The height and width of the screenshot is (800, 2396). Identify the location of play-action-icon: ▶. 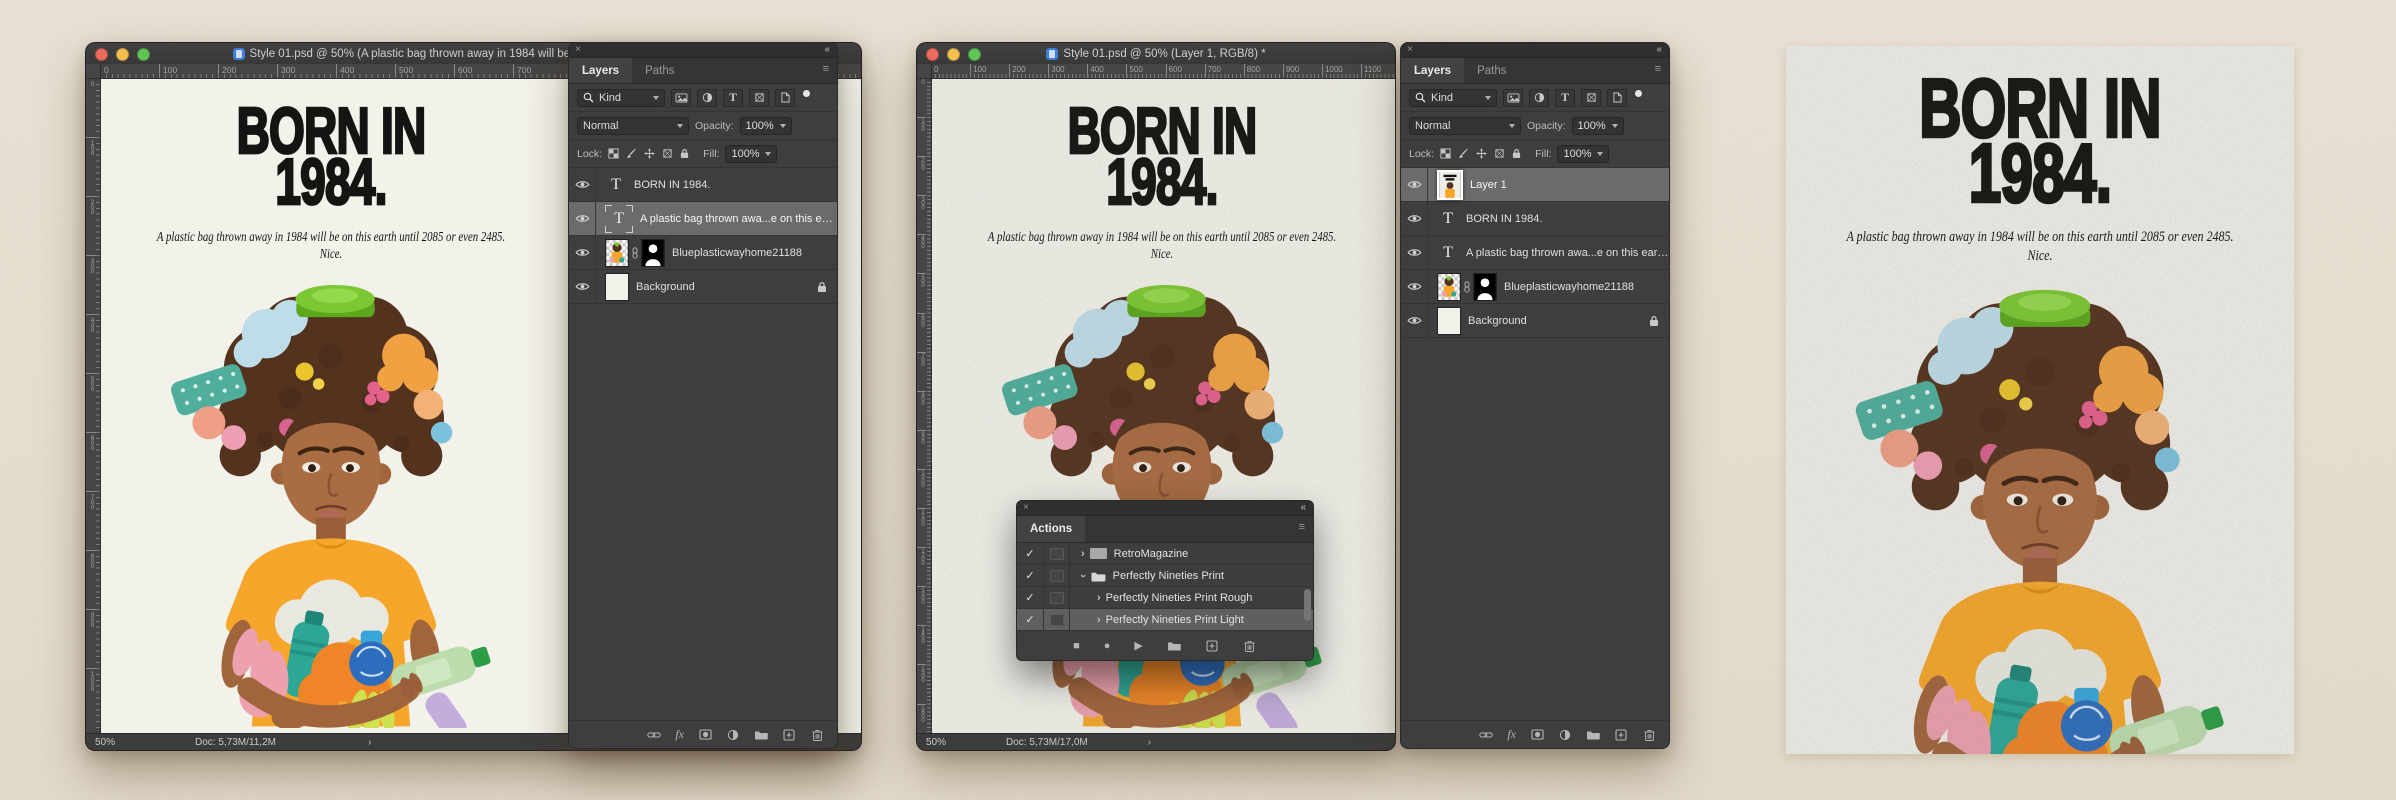
(1138, 645).